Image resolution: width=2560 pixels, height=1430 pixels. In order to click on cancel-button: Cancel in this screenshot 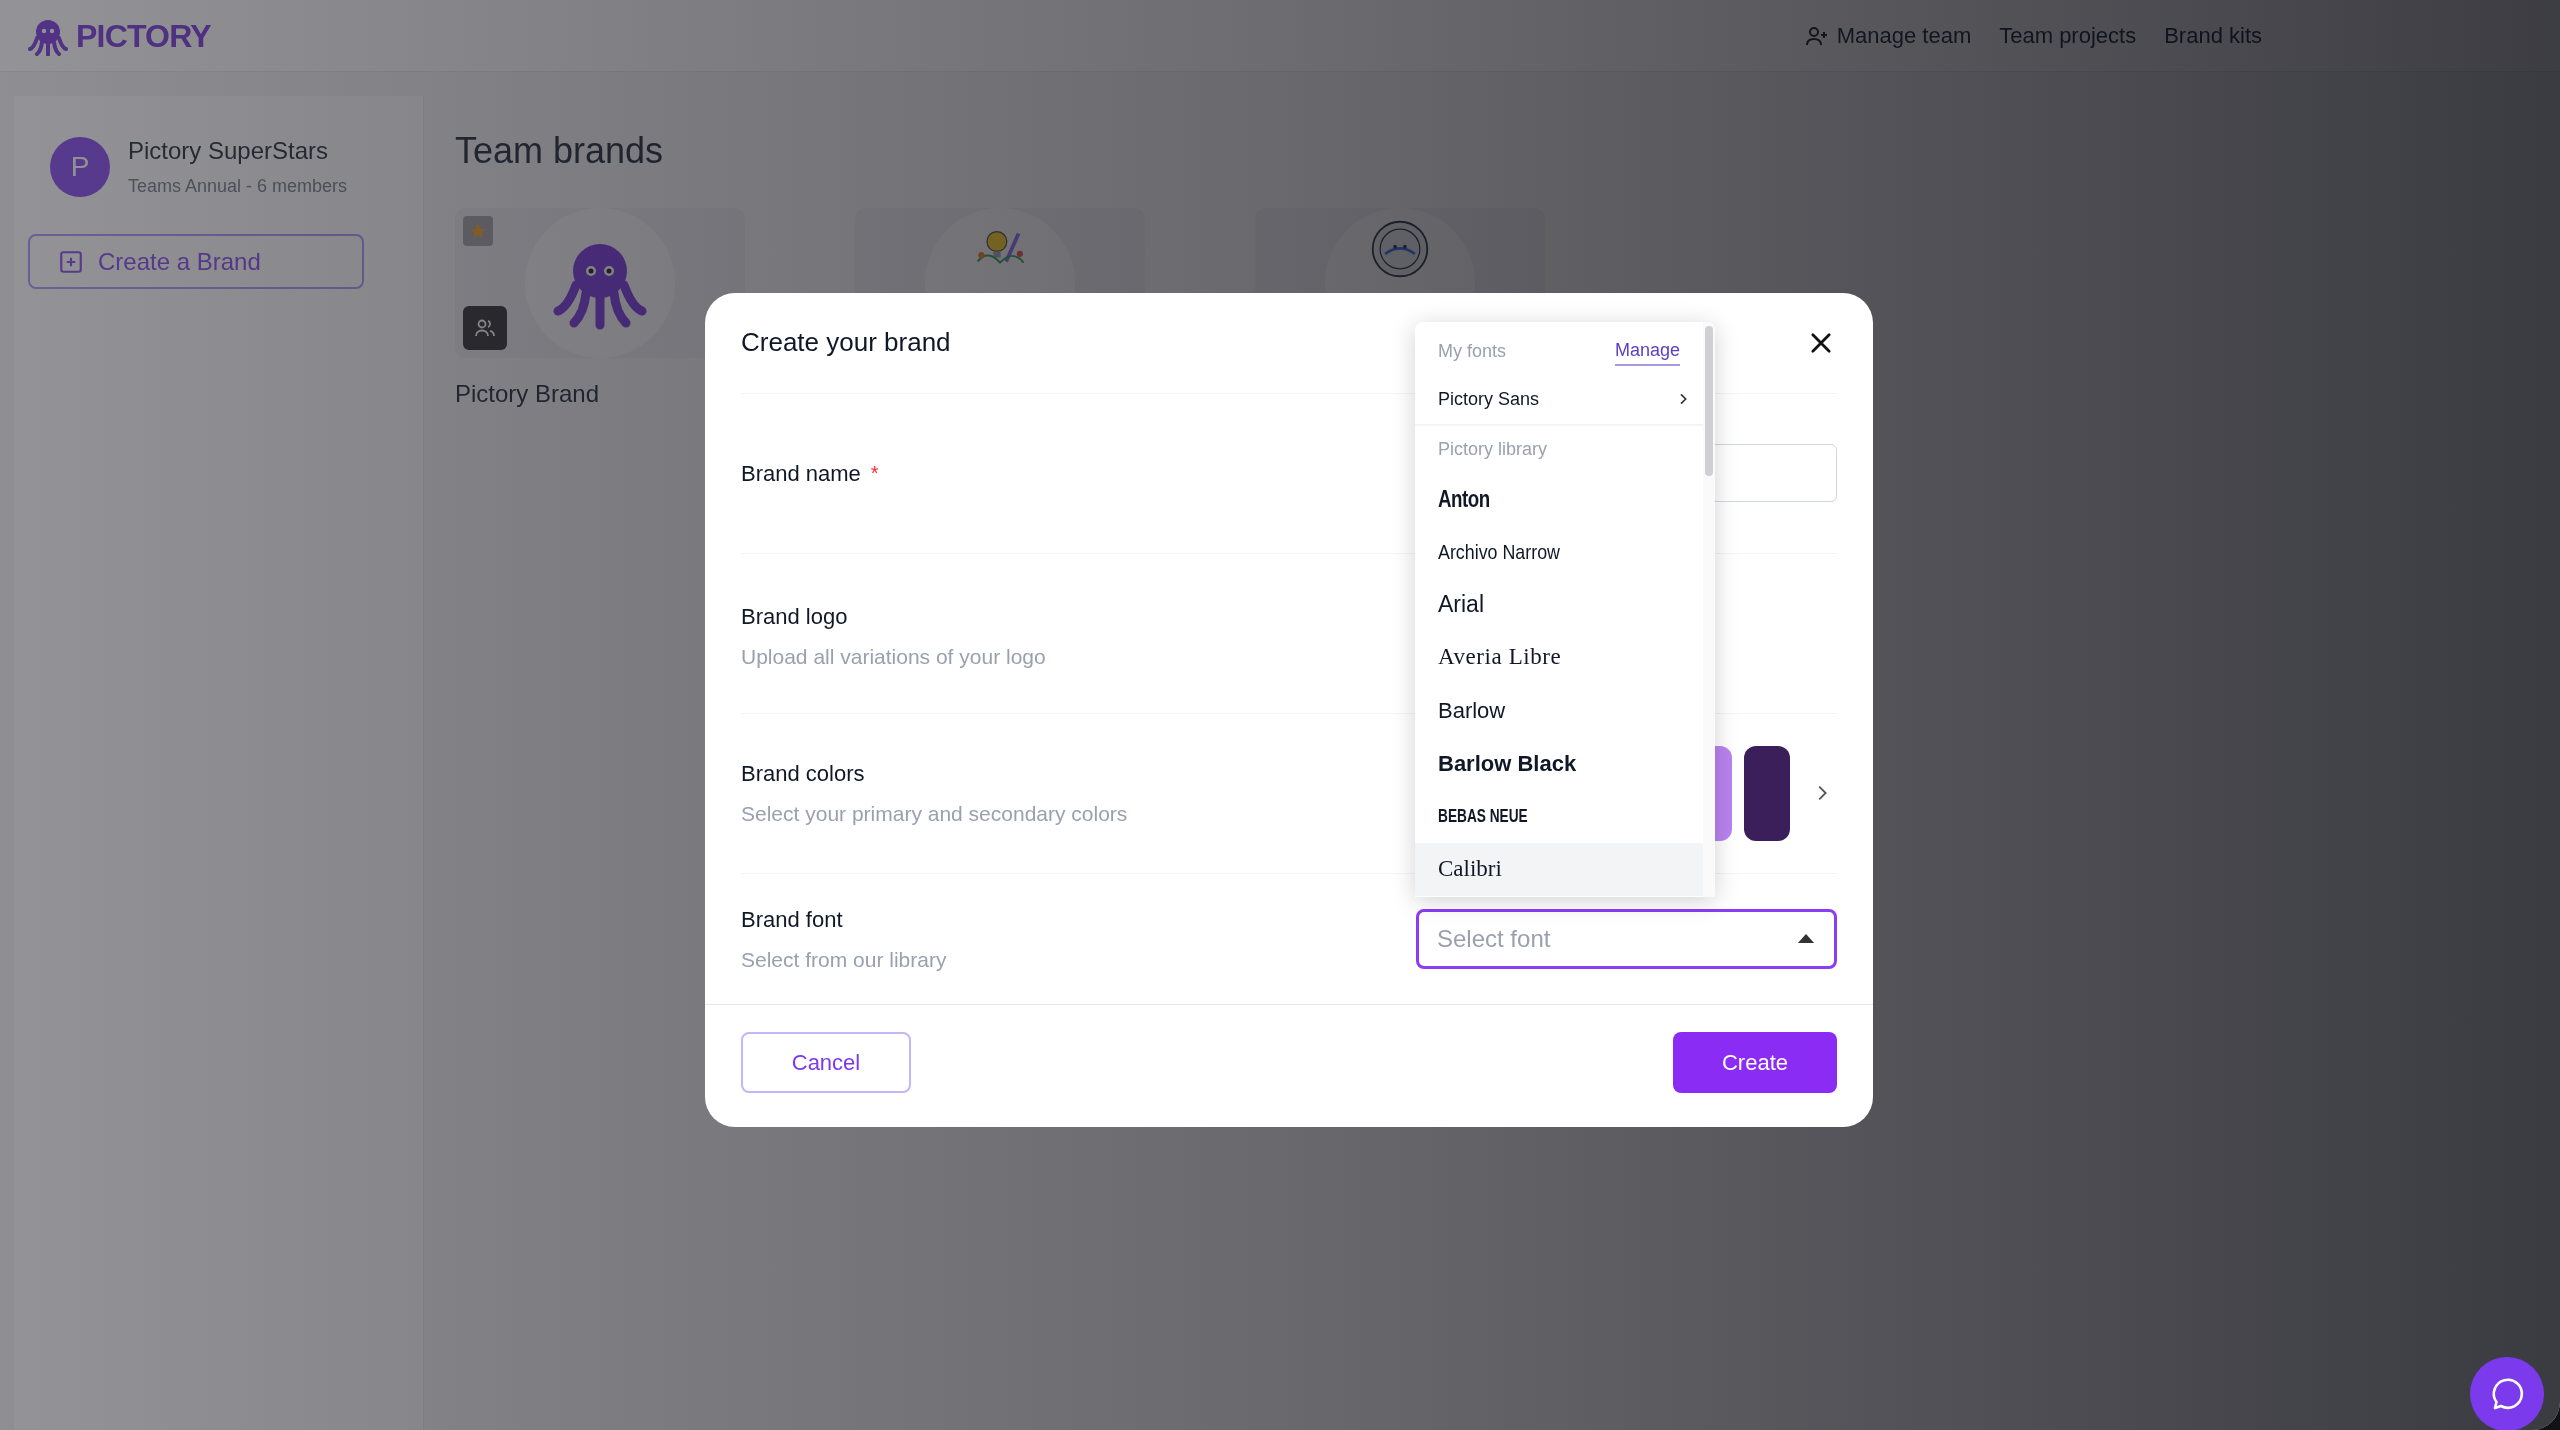, I will do `click(826, 1063)`.